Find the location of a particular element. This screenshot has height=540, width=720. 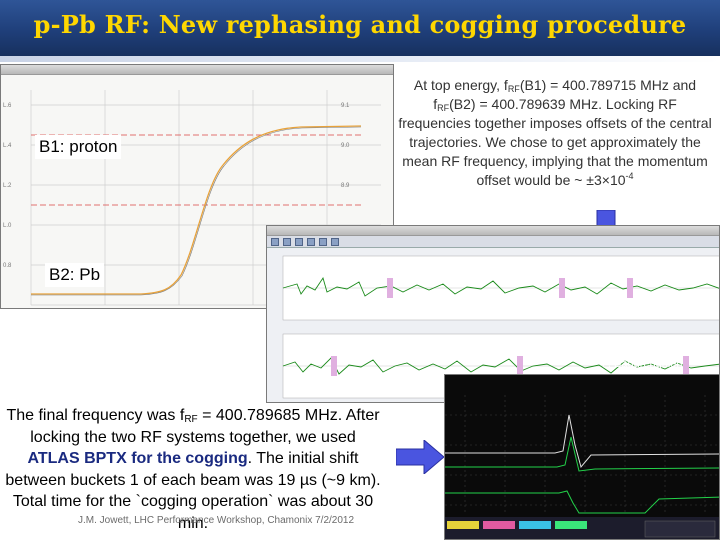

b2-label: B2: Pb is located at coordinates (75, 275).